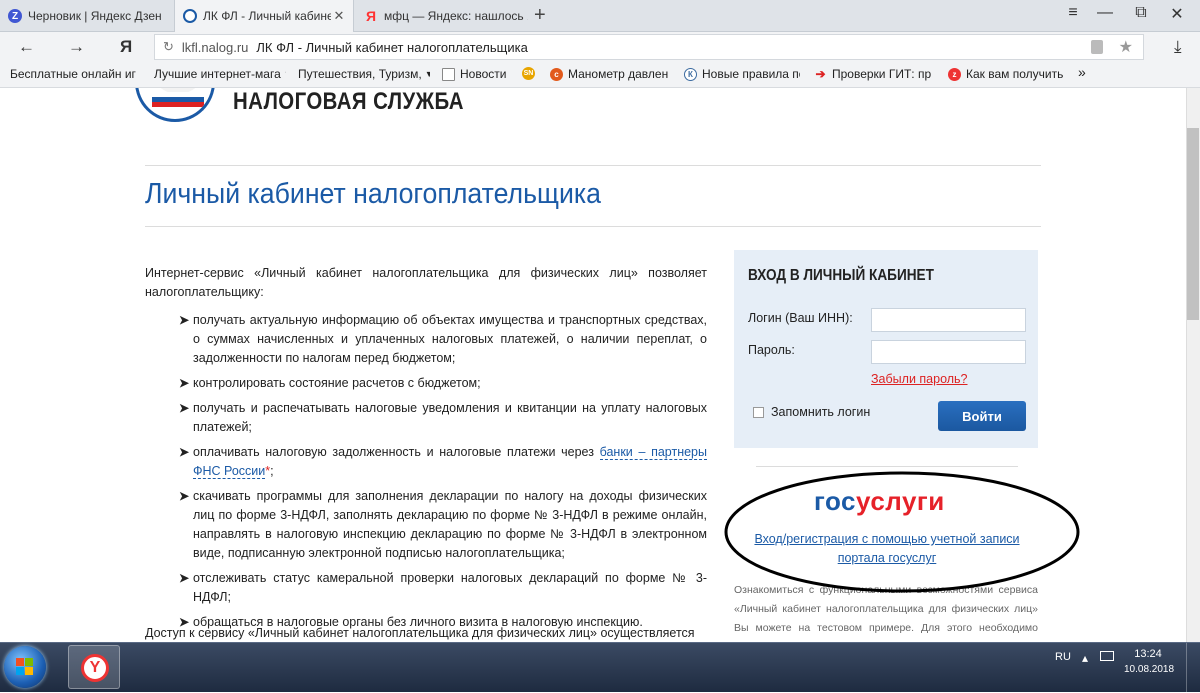 The height and width of the screenshot is (693, 1200). What do you see at coordinates (1149, 669) in the screenshot?
I see `clock-date: 10.08.2018` at bounding box center [1149, 669].